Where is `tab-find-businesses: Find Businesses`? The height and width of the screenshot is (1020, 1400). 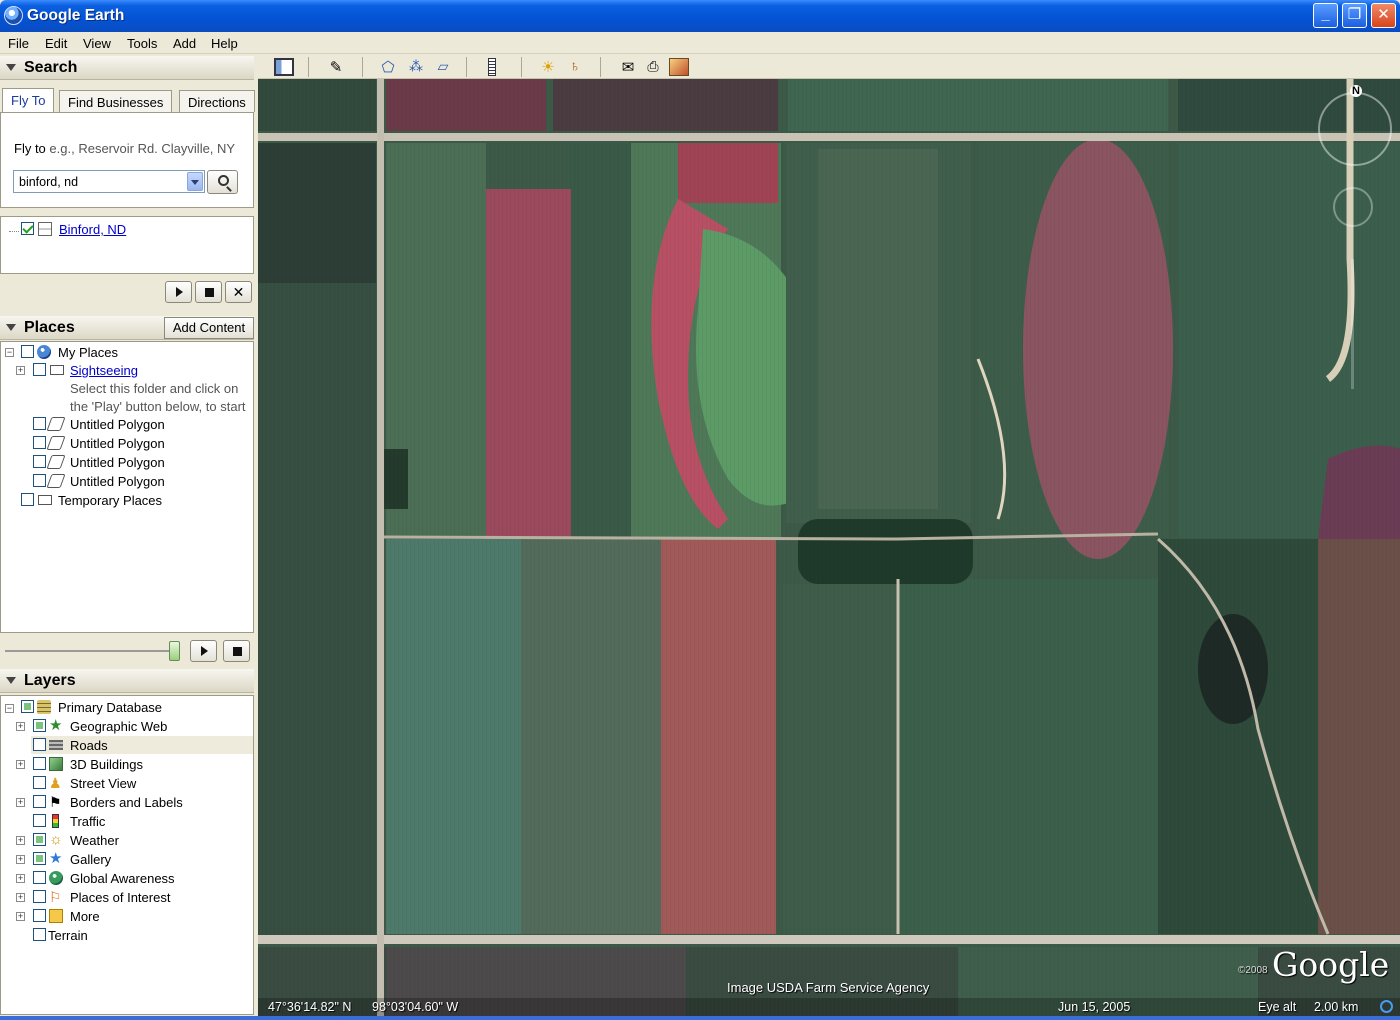
tab-find-businesses: Find Businesses is located at coordinates (116, 101).